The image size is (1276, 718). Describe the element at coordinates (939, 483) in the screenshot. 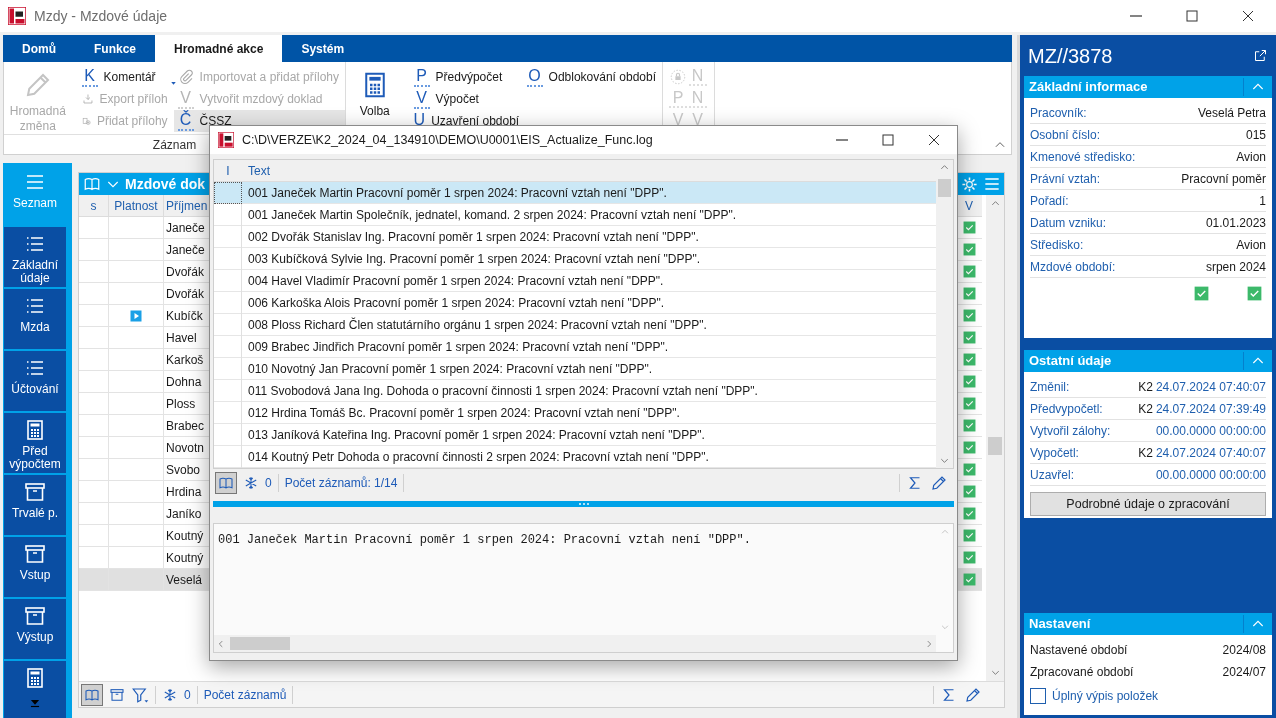

I see `pencil-icon` at that location.